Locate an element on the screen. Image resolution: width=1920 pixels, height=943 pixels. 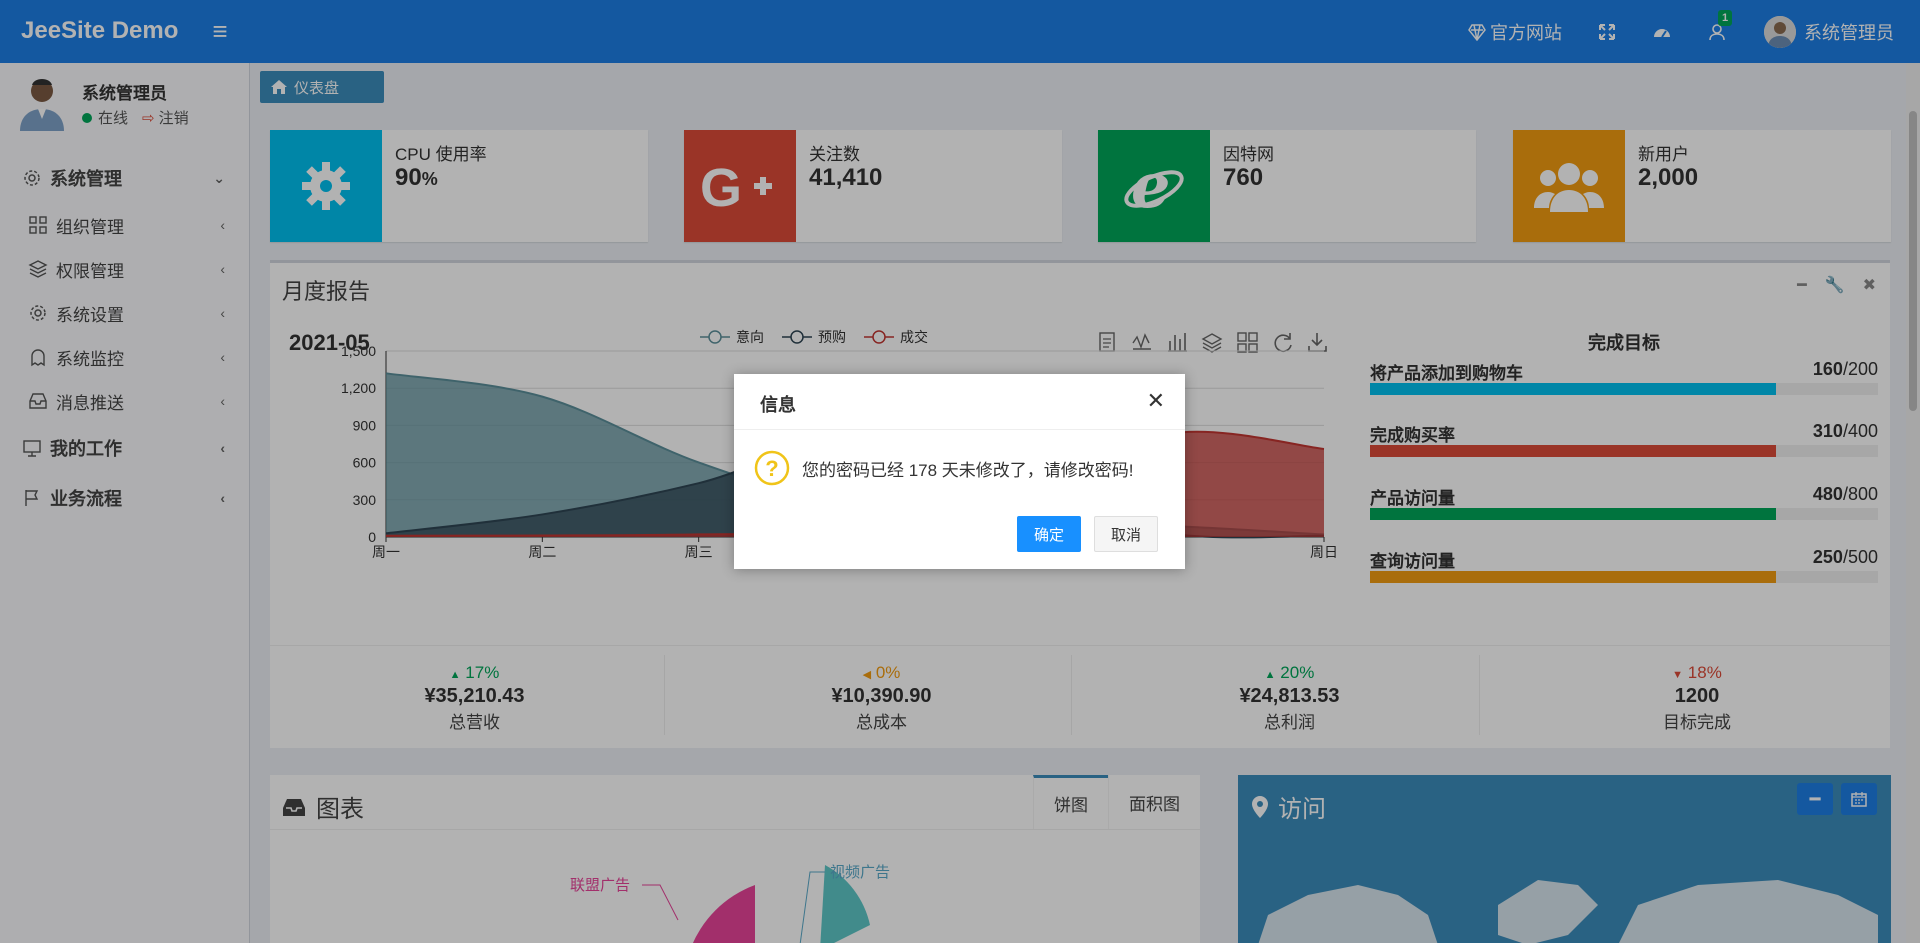
close-icon: ✕ is located at coordinates (1156, 401).